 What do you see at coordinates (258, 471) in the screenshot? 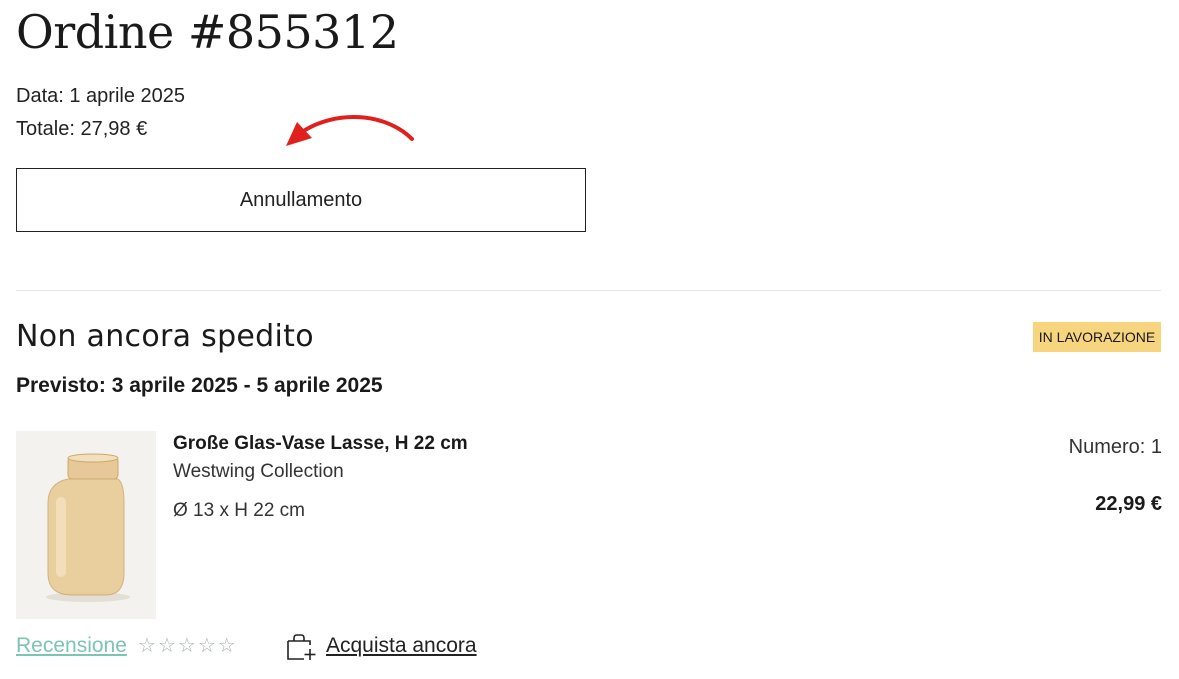
I see `product-brand: Westwing Collection` at bounding box center [258, 471].